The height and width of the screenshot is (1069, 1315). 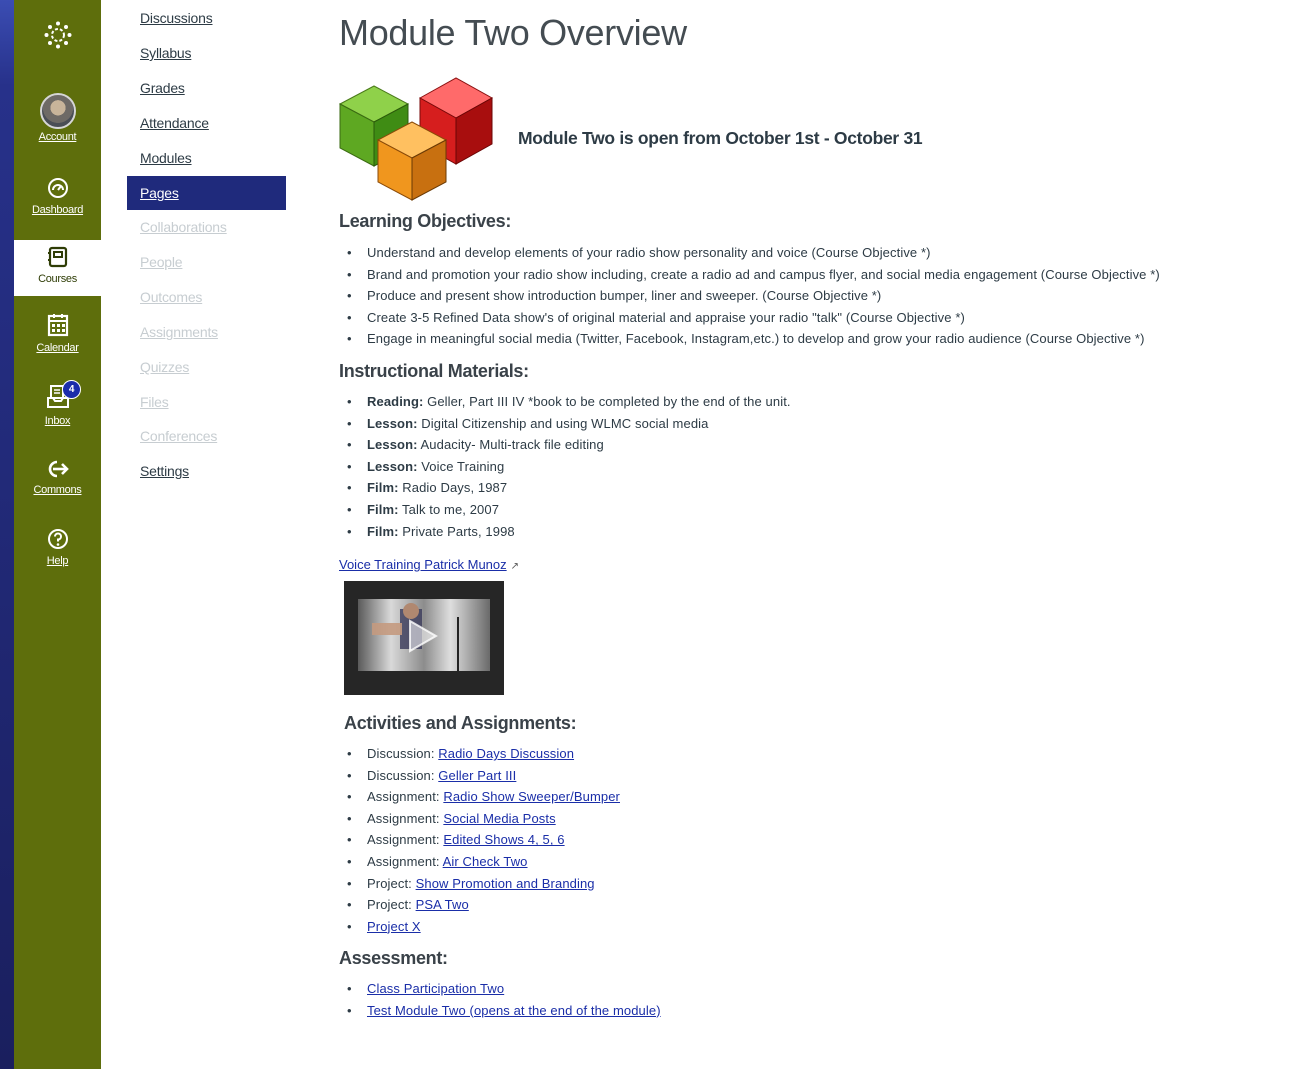 I want to click on project-x-link: Project X, so click(x=394, y=926).